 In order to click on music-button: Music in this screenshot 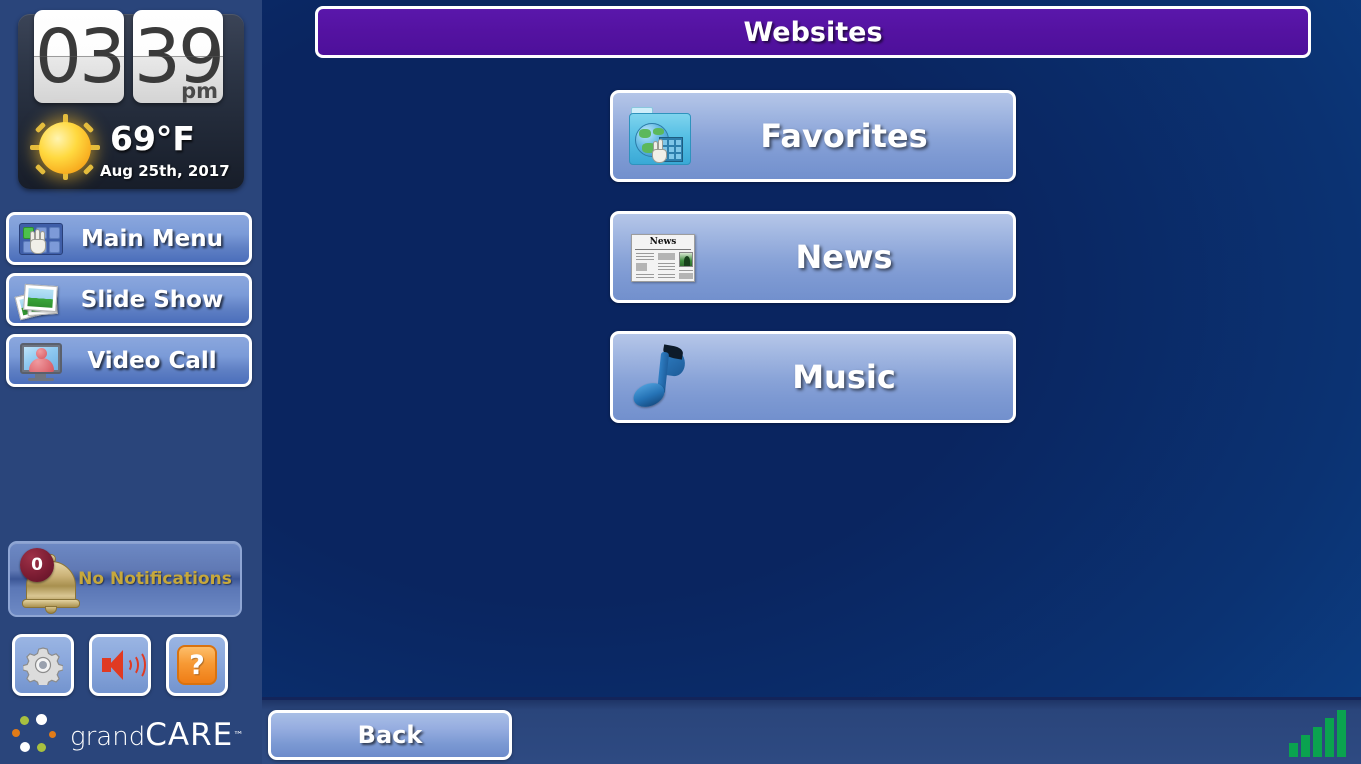, I will do `click(813, 377)`.